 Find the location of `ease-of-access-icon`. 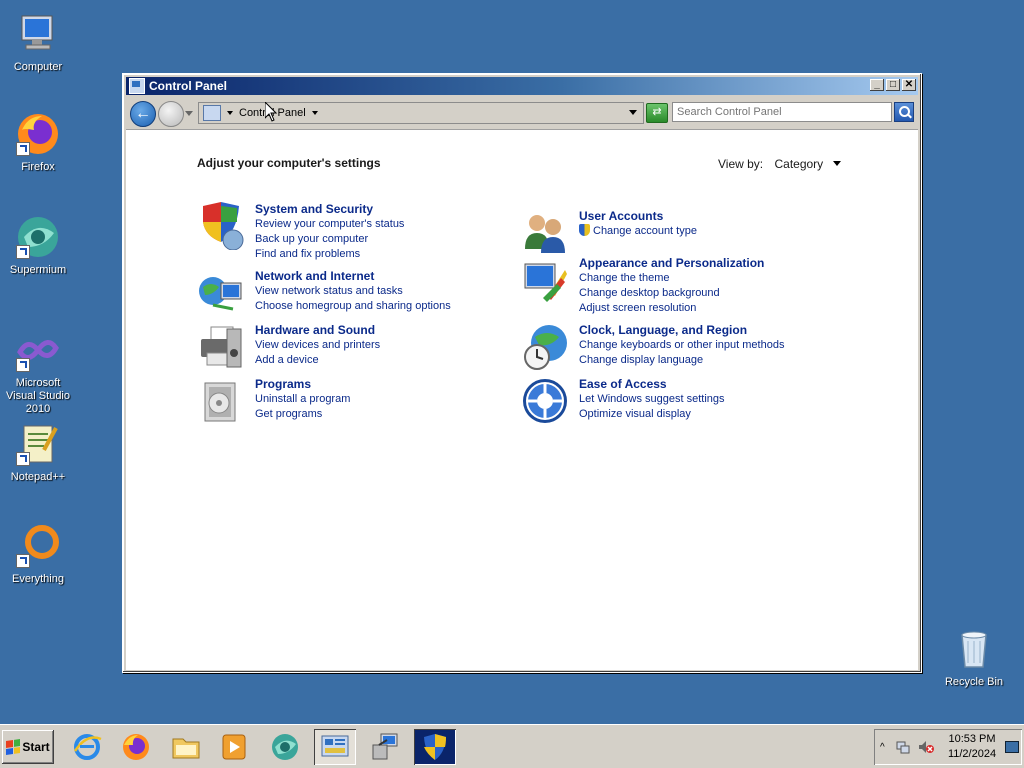

ease-of-access-icon is located at coordinates (545, 401).